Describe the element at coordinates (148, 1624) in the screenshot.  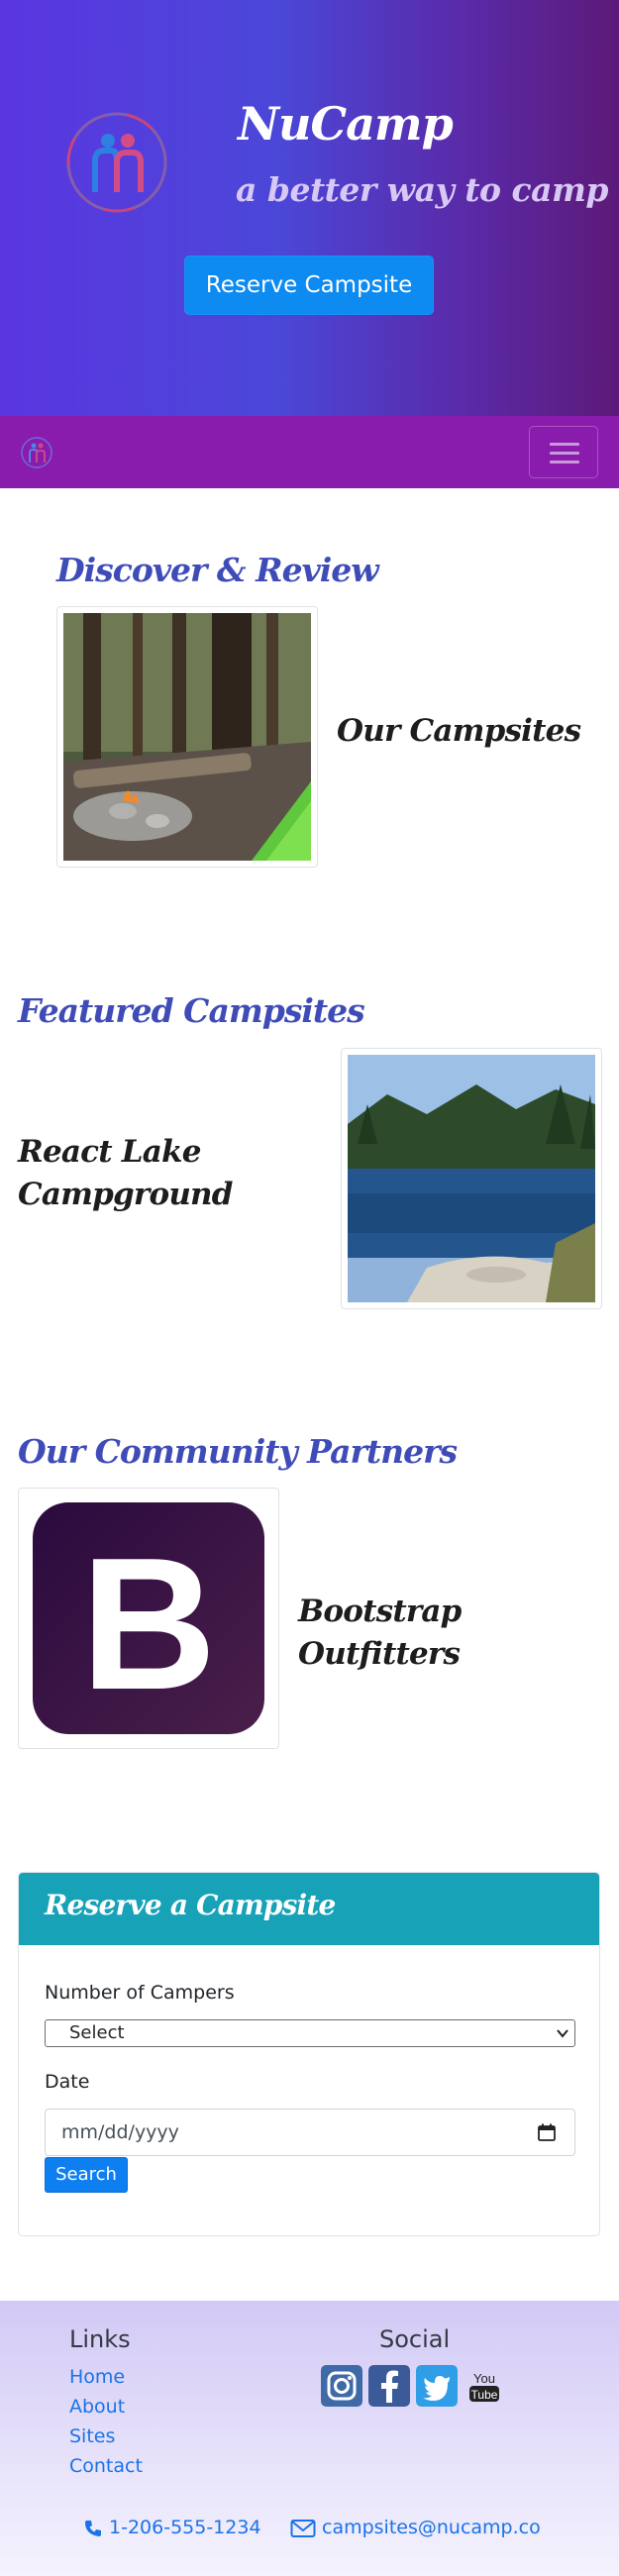
I see `svg-text: B` at that location.